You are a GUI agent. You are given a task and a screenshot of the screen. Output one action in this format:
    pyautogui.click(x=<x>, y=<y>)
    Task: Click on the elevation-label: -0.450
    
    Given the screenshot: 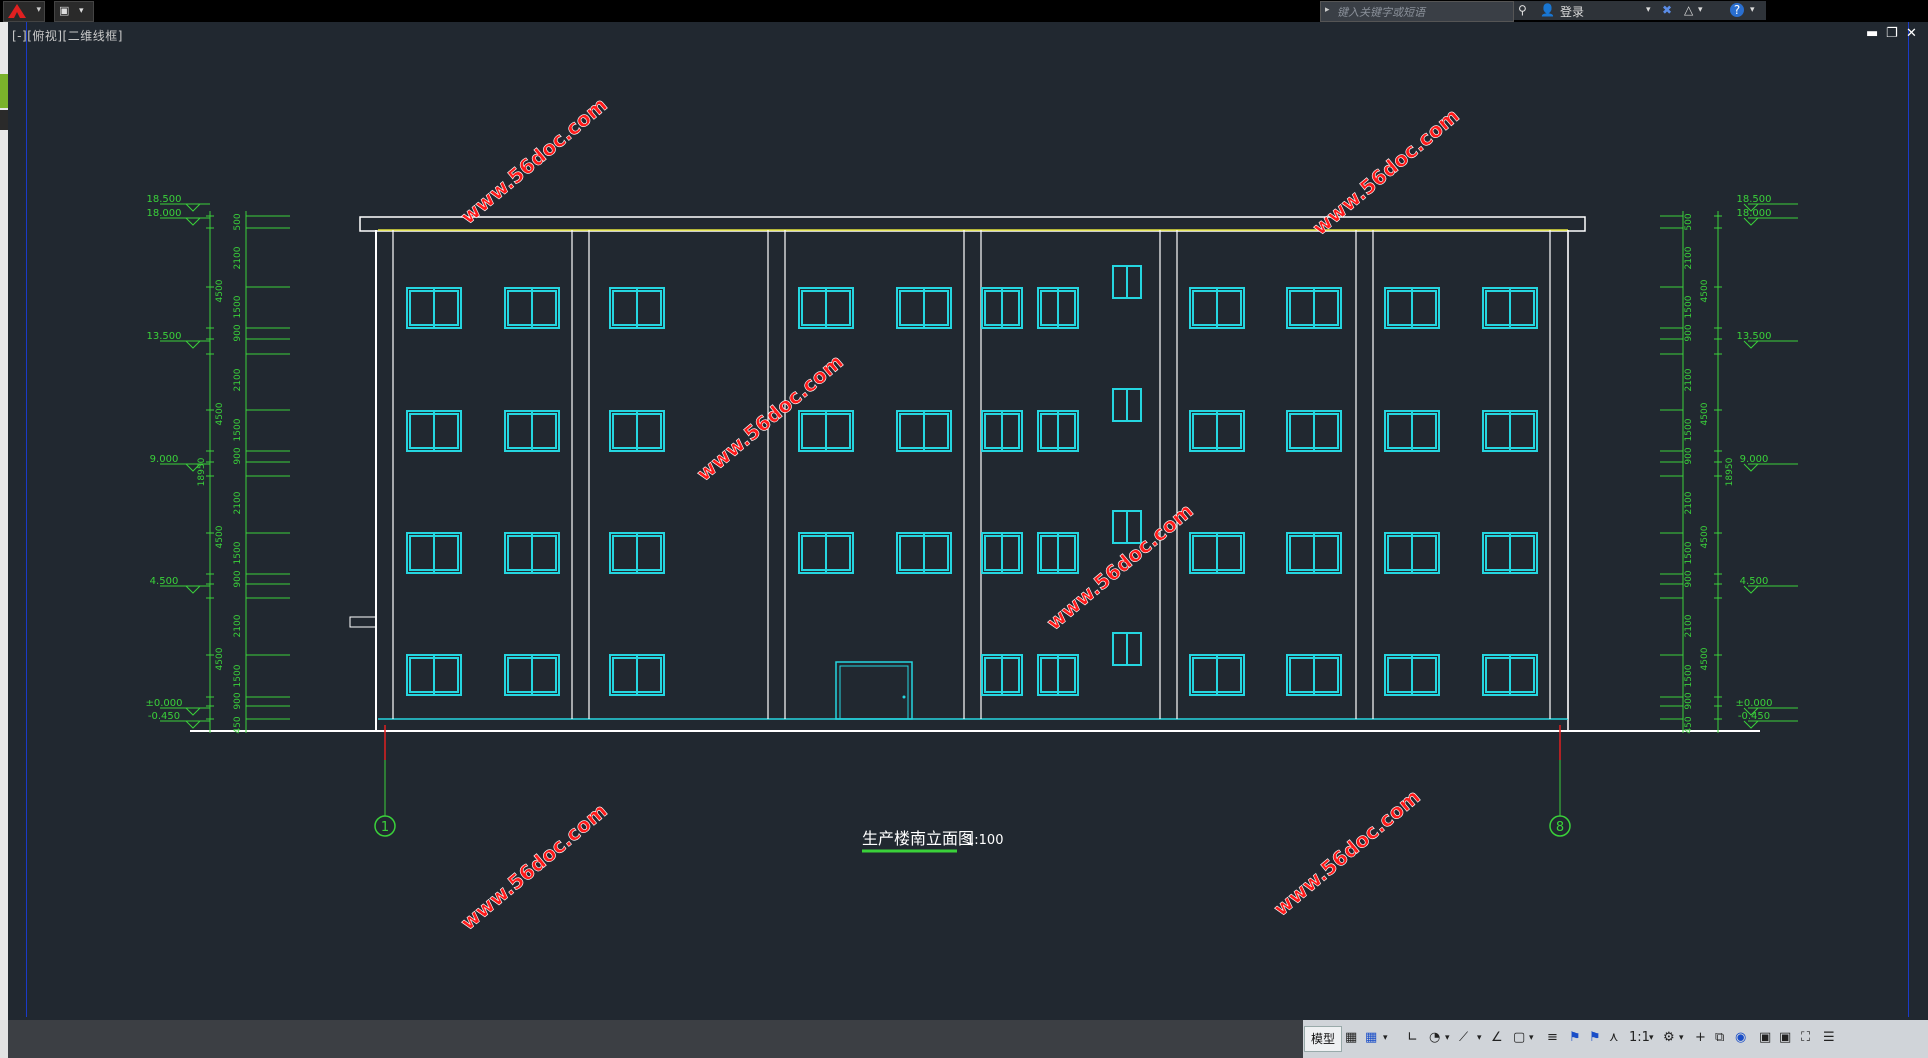 What is the action you would take?
    pyautogui.click(x=164, y=716)
    